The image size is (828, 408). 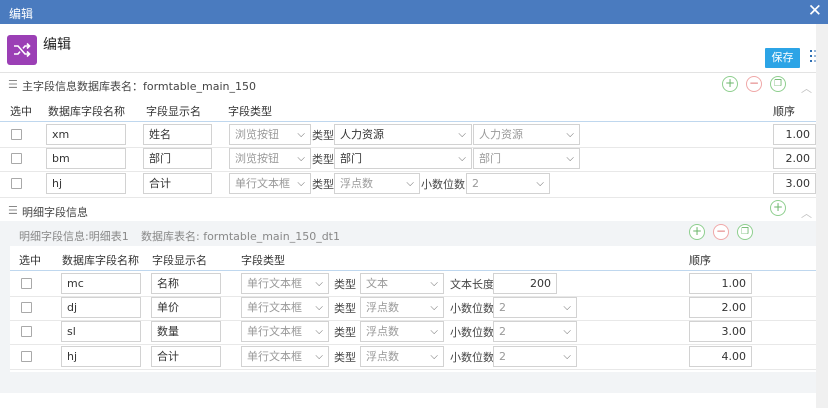 I want to click on table-header-line, so click(x=408, y=121).